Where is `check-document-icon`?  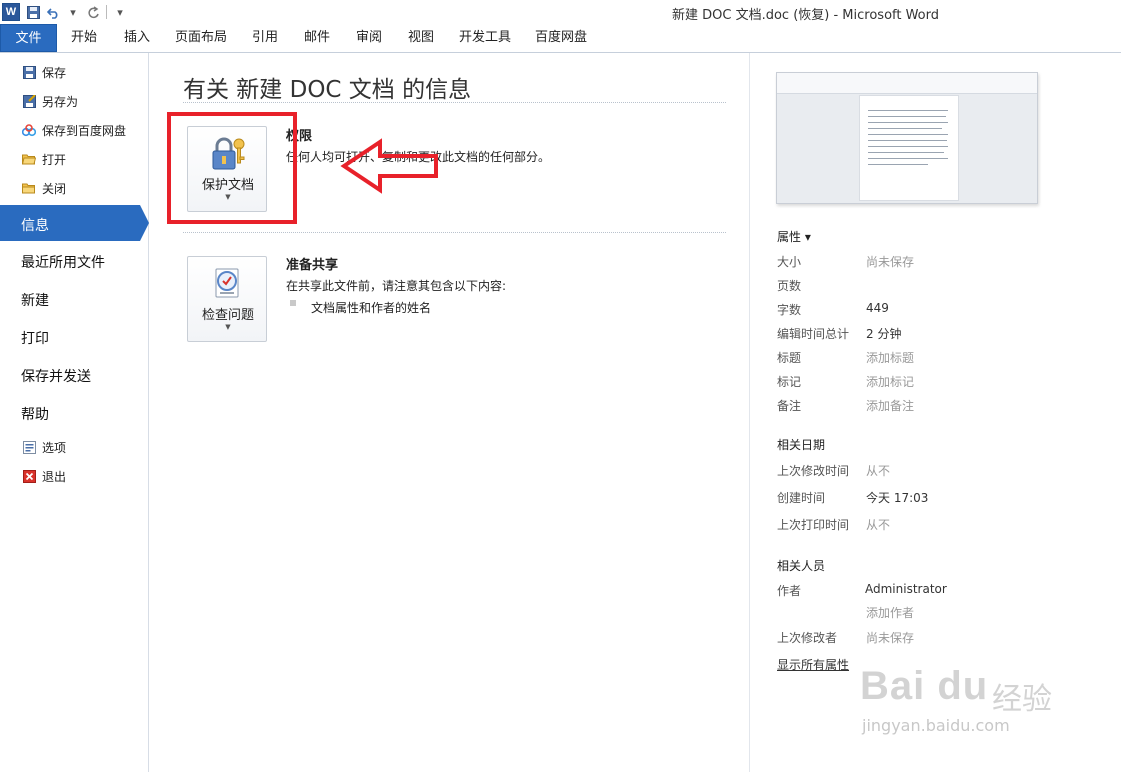 check-document-icon is located at coordinates (228, 284).